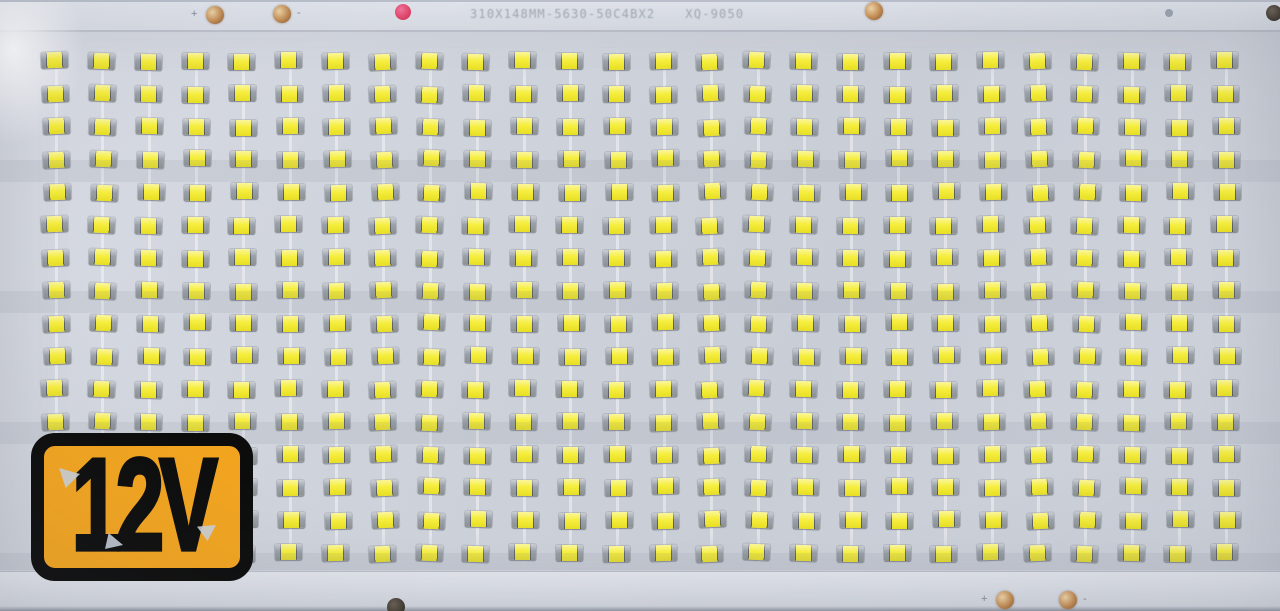  I want to click on voltage-badge: 12V, so click(142, 507).